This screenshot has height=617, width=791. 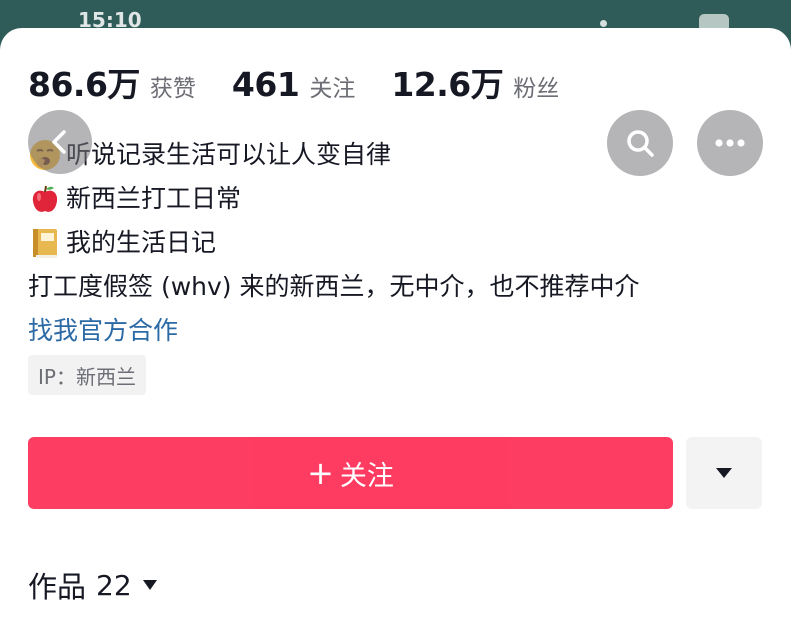 What do you see at coordinates (320, 473) in the screenshot?
I see `plus-icon: +` at bounding box center [320, 473].